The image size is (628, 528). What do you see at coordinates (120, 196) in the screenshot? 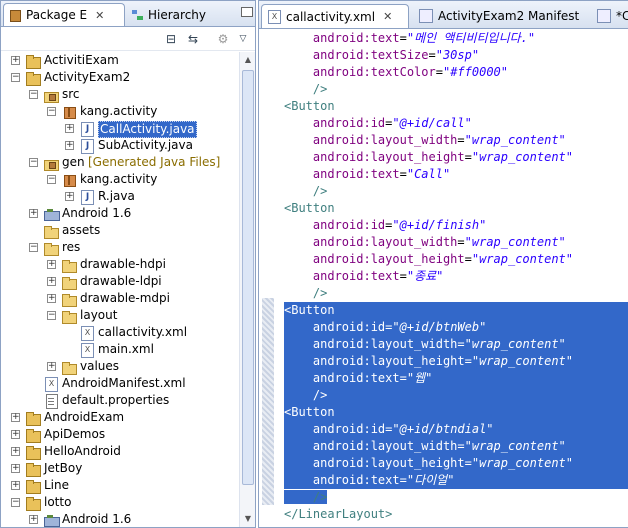
I see `tree-item: + R.java` at bounding box center [120, 196].